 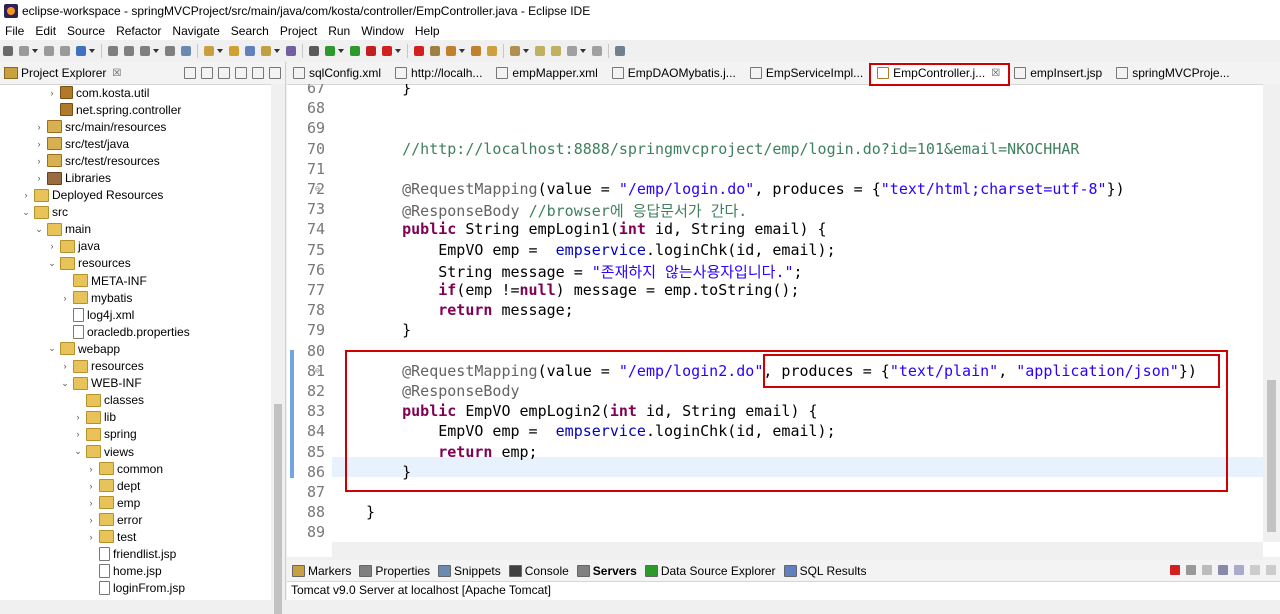 I want to click on bottom-tab-snippets: Snippets, so click(x=468, y=571).